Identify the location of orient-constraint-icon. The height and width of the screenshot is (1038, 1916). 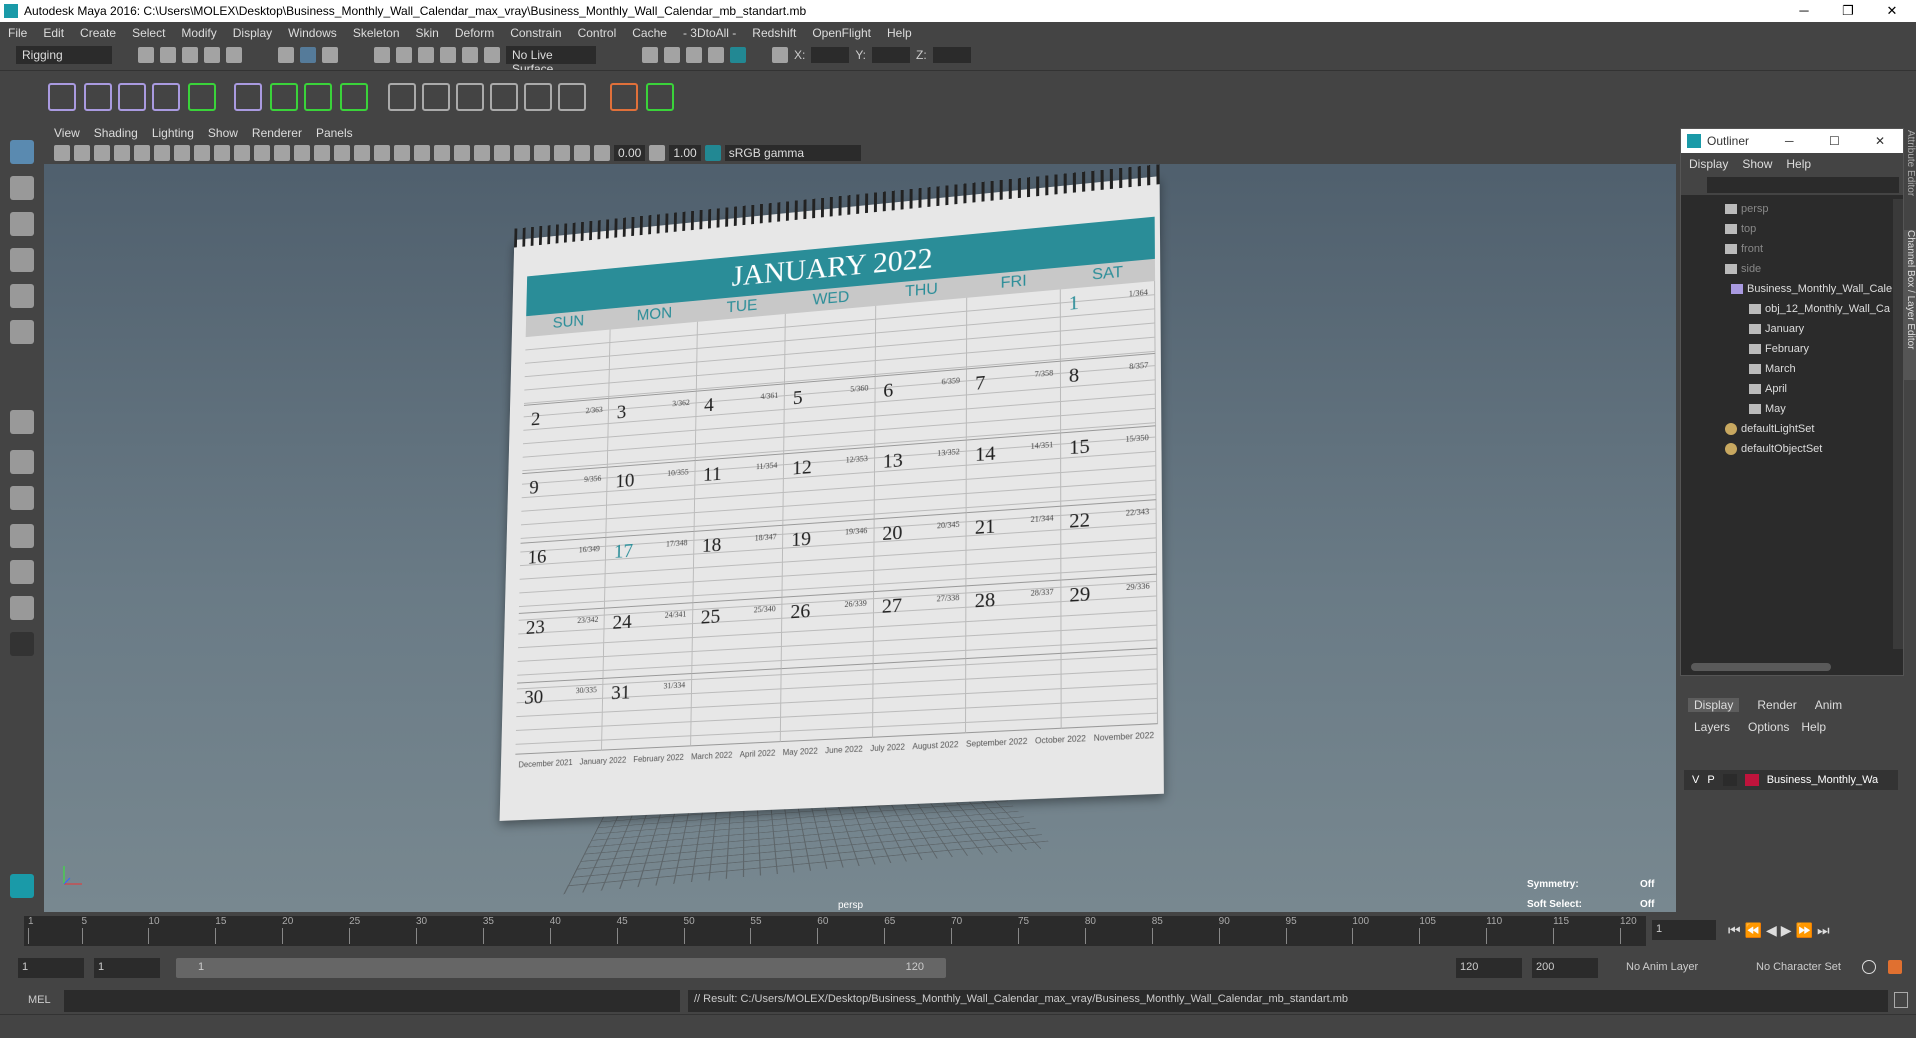
(470, 97).